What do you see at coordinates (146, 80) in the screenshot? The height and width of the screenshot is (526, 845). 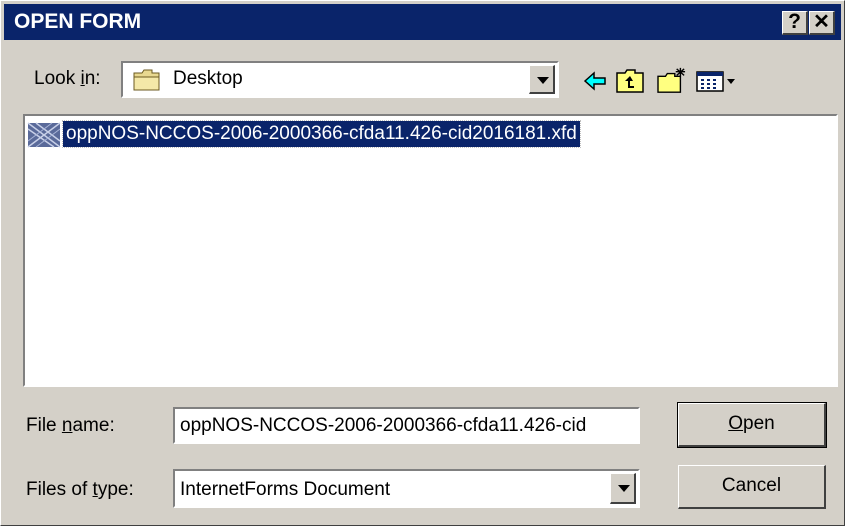 I see `folder-icon` at bounding box center [146, 80].